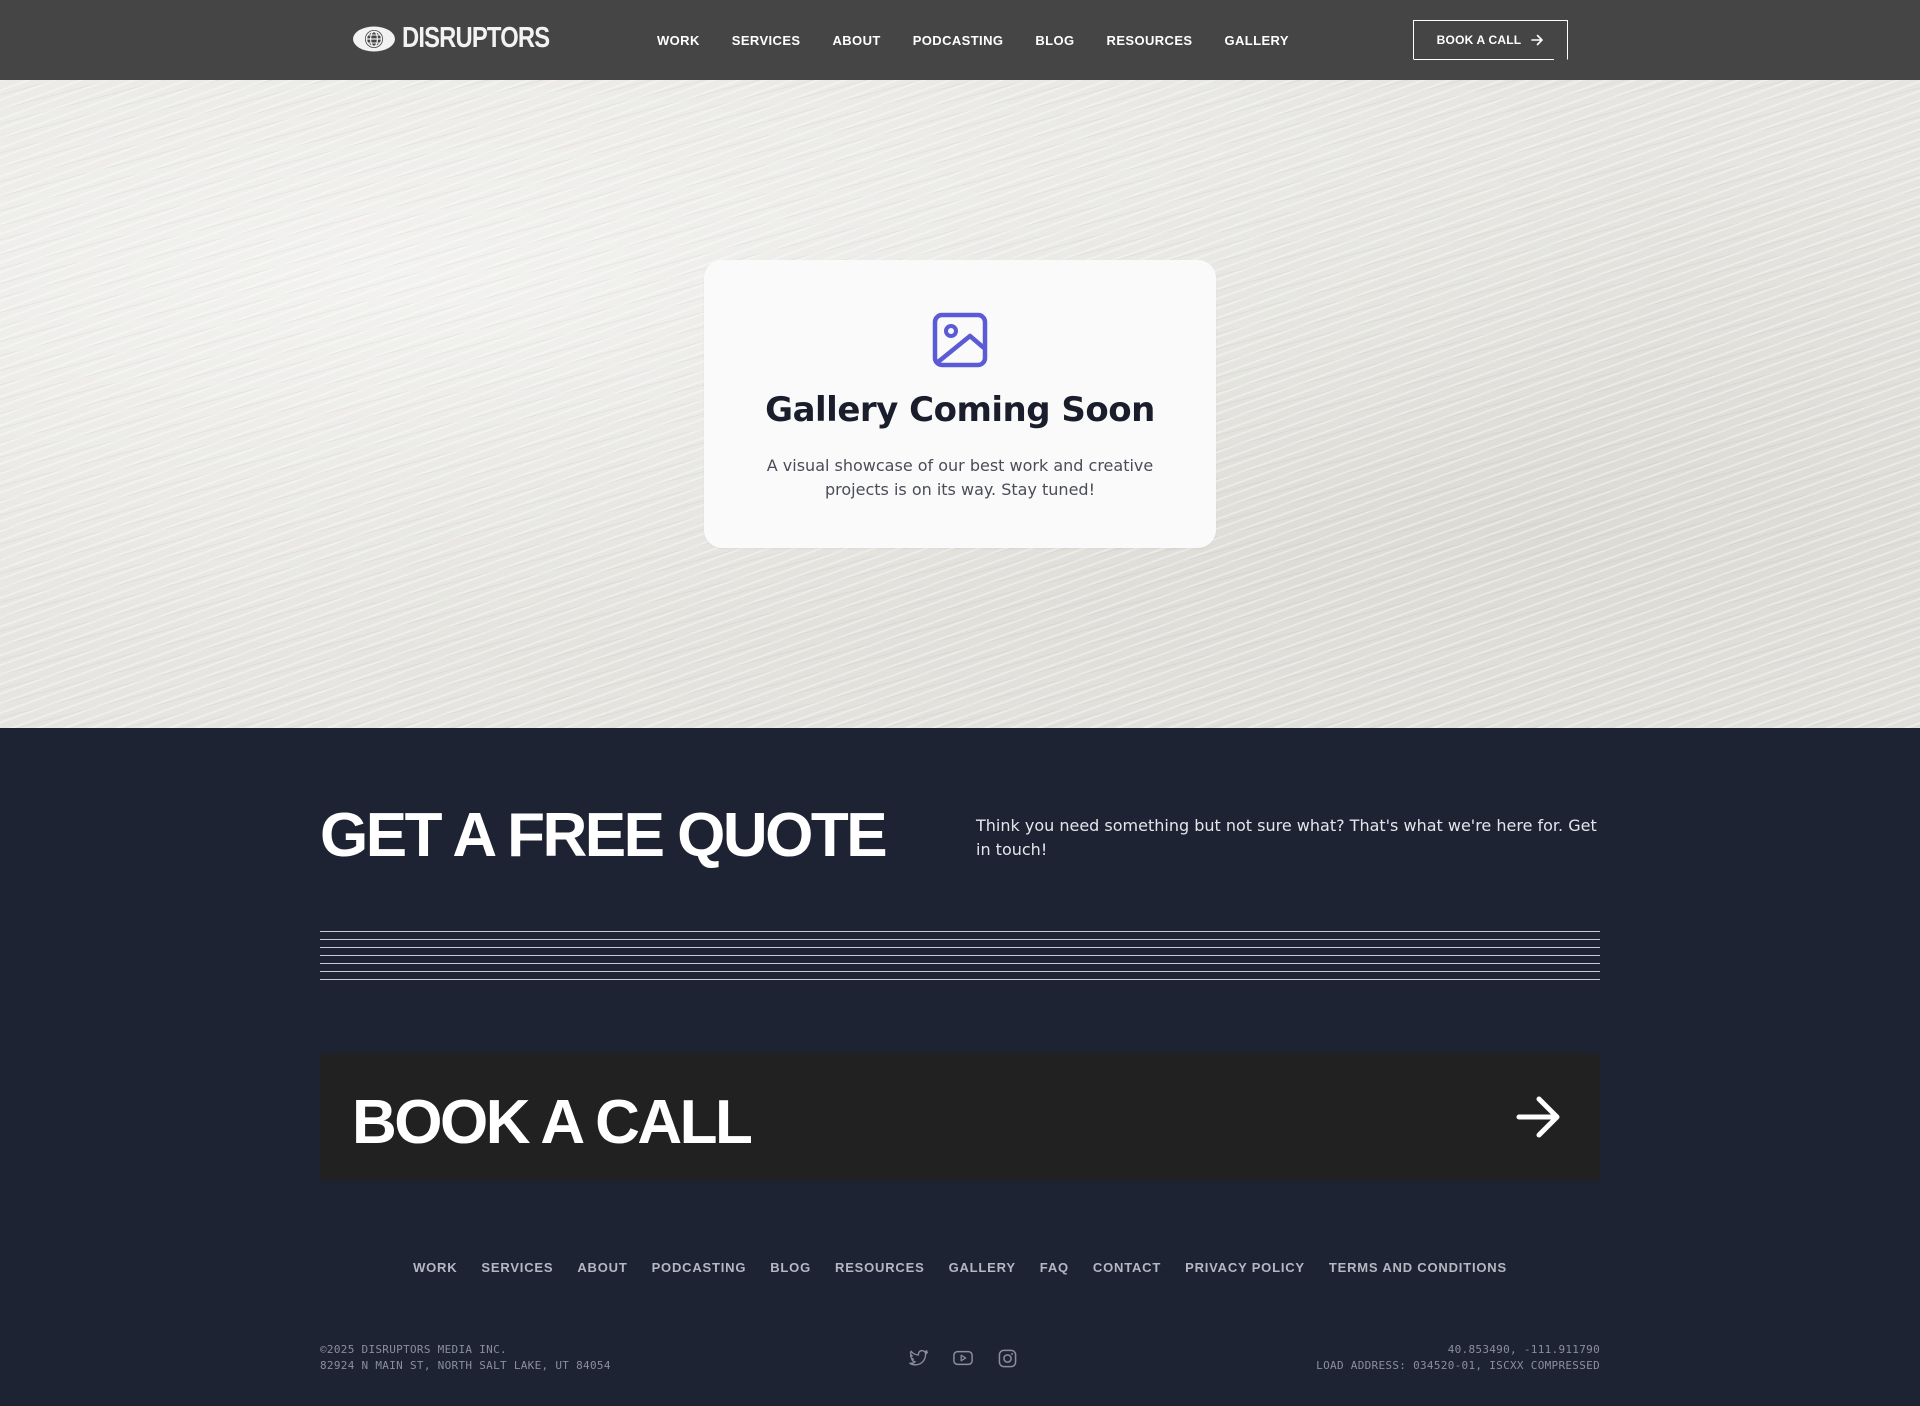  I want to click on book-a-call-banner-label: BOOK A CALL, so click(552, 1122).